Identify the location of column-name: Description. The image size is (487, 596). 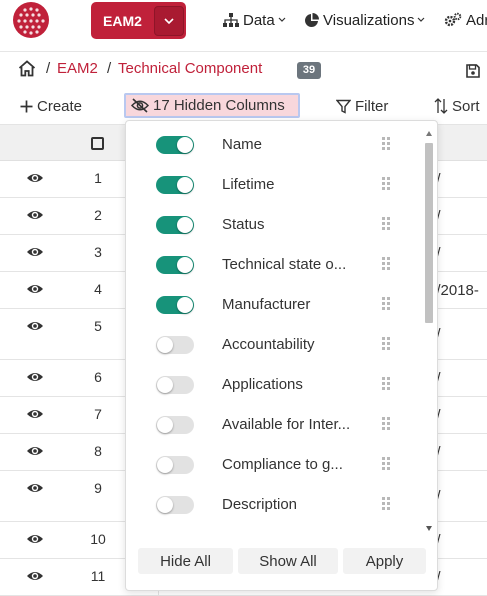
(260, 504).